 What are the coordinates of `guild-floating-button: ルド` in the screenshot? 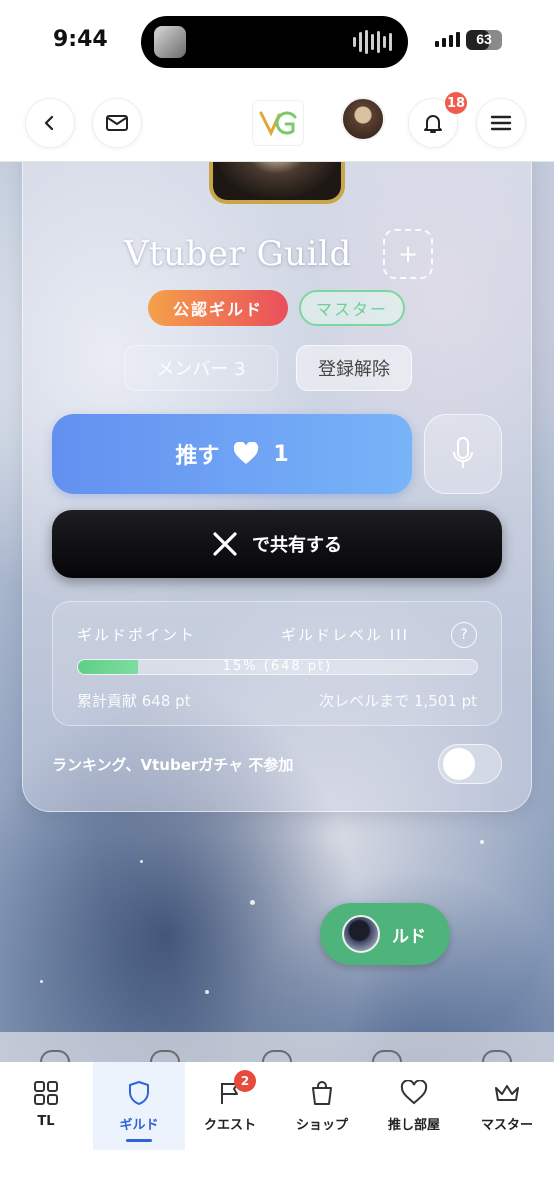 It's located at (385, 934).